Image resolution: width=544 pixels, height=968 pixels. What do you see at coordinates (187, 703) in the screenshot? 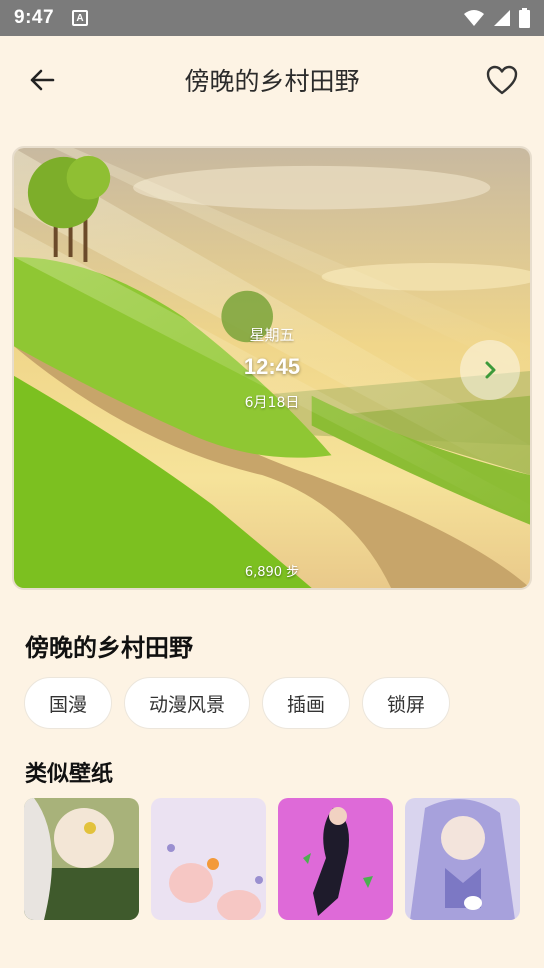
I see `tag-chip: 动漫风景` at bounding box center [187, 703].